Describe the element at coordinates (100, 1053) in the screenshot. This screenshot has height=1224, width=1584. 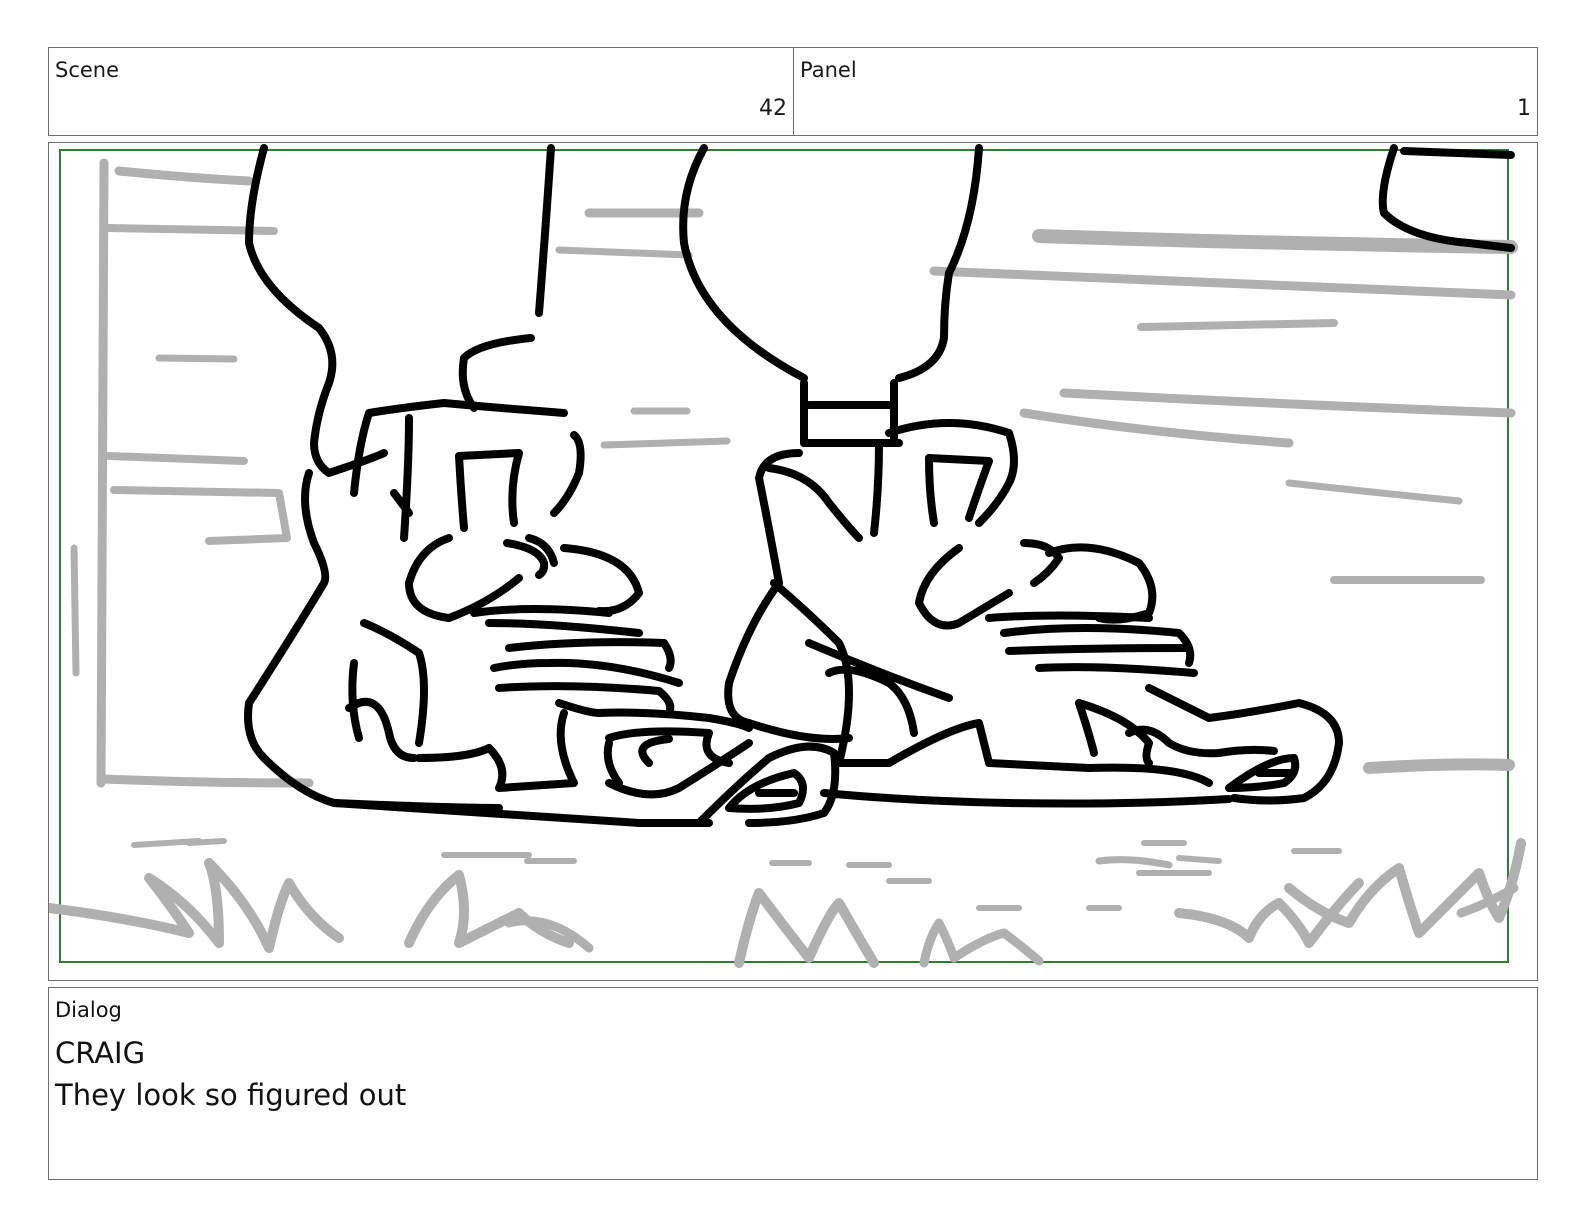
I see `dialog-character-name: CRAIG` at that location.